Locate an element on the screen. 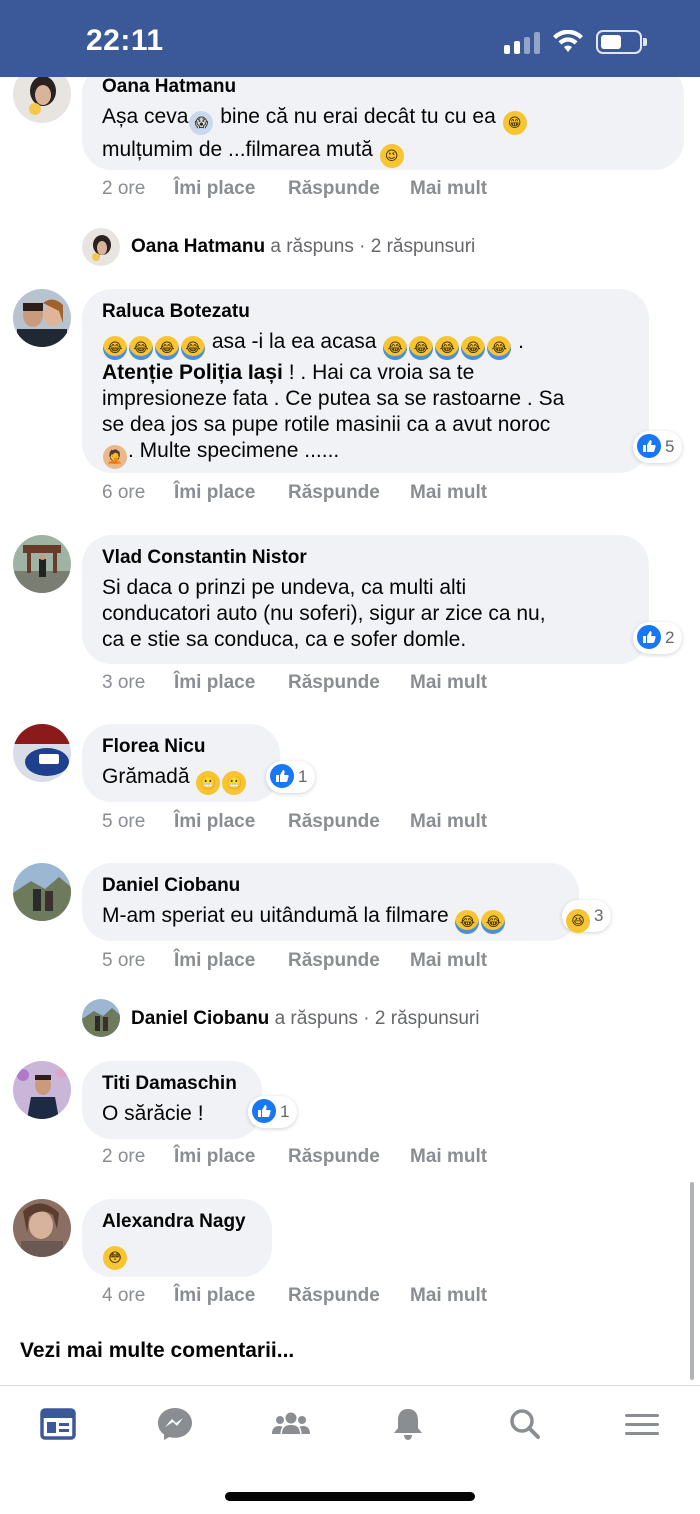  reaction-count: 😆 3 is located at coordinates (587, 916).